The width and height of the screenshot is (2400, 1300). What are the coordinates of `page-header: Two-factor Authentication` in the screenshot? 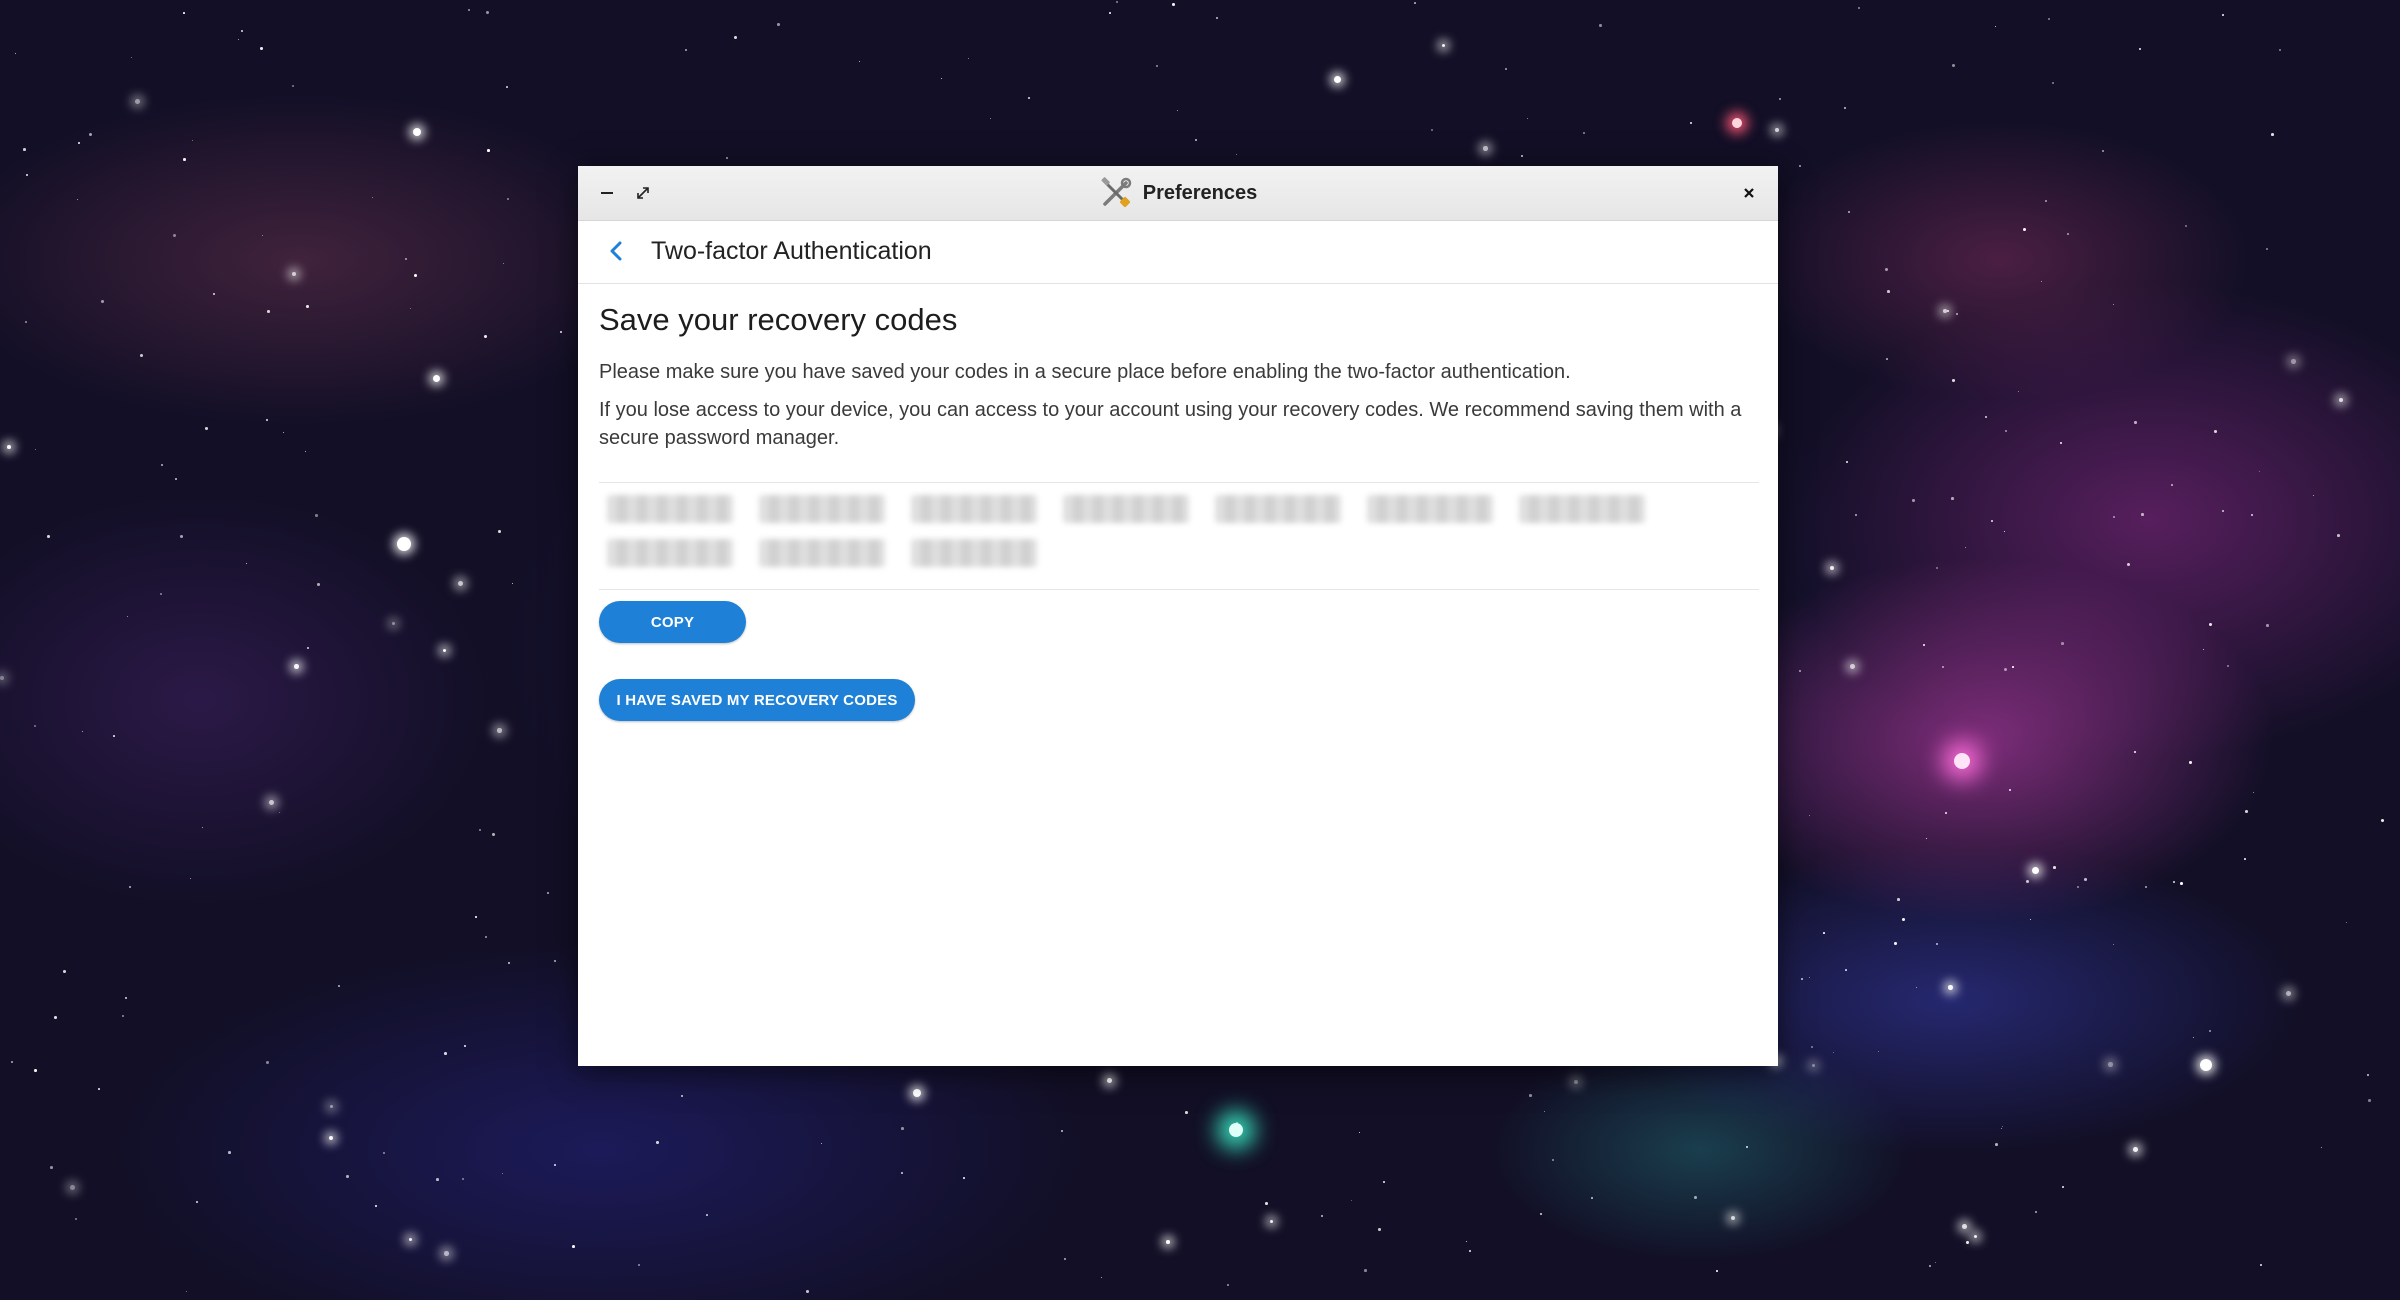 It's located at (1178, 252).